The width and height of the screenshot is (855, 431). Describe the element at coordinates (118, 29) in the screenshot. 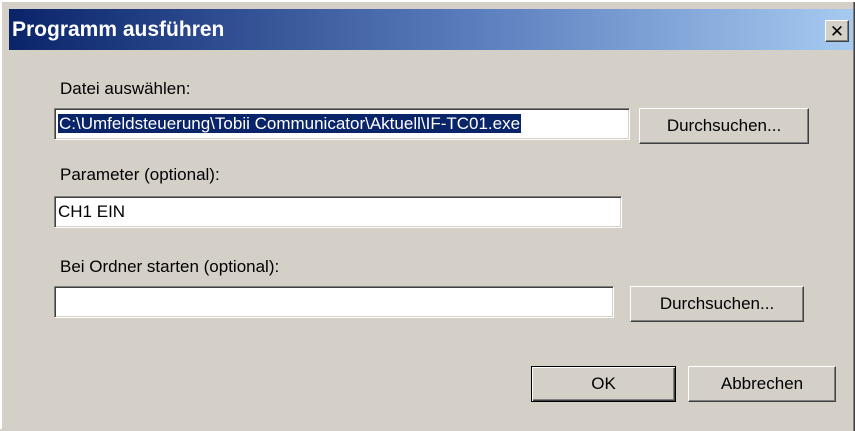

I see `window-title: Programm ausführen` at that location.